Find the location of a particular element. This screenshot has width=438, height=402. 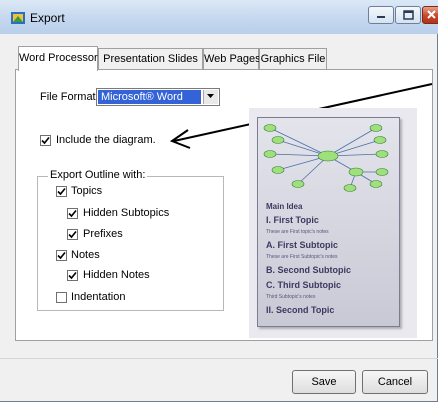

app-icon is located at coordinates (18, 18).